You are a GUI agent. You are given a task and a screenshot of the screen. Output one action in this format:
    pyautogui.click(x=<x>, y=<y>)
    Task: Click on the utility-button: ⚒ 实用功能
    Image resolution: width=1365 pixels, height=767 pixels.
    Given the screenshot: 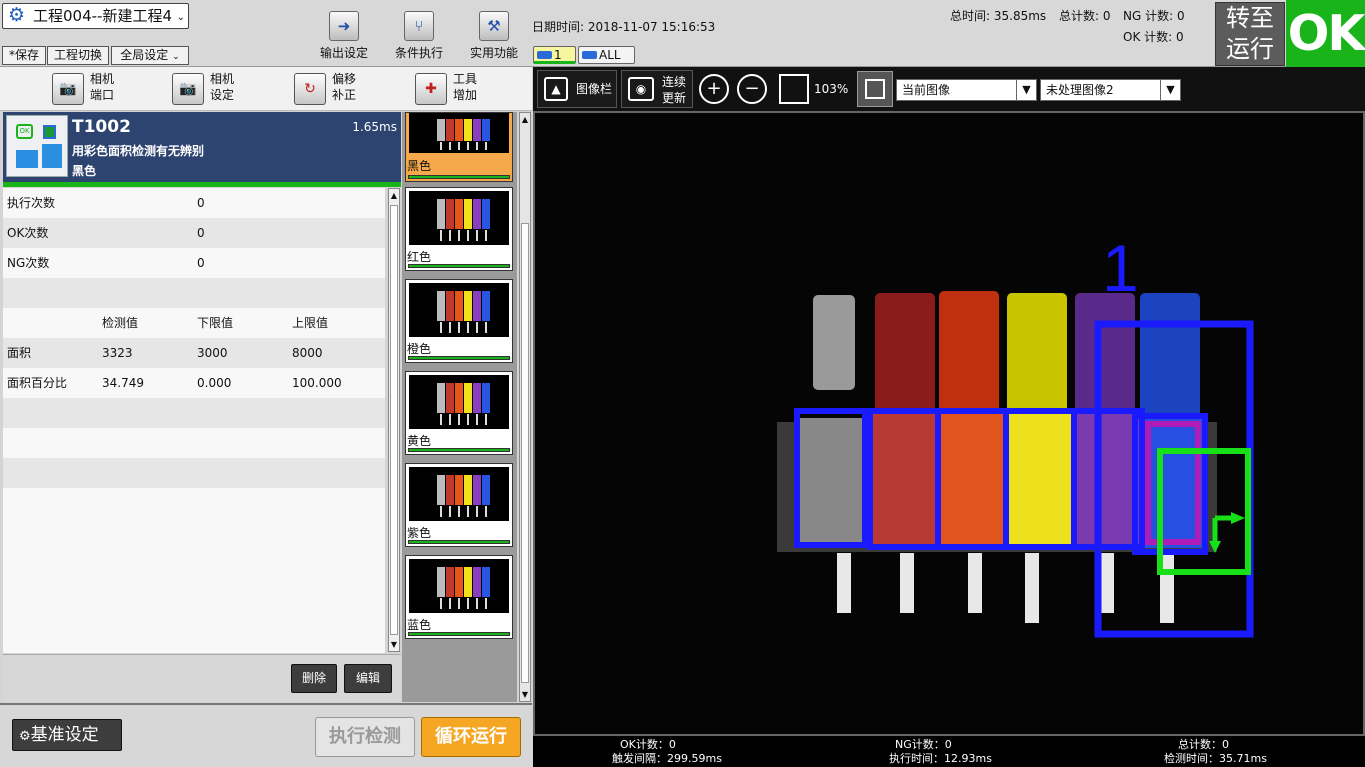 What is the action you would take?
    pyautogui.click(x=494, y=36)
    